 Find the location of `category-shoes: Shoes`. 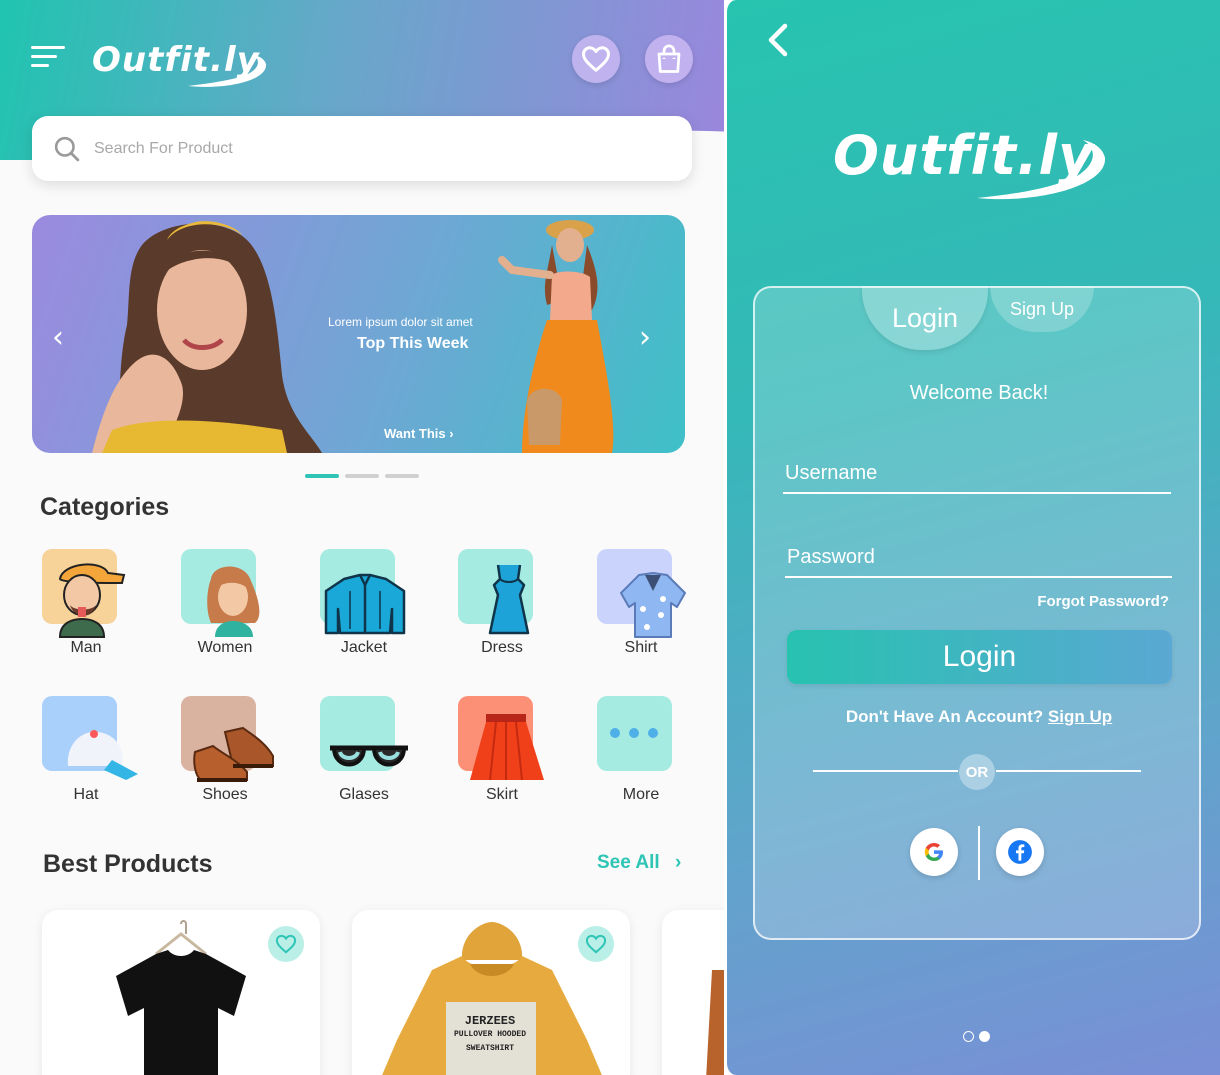

category-shoes: Shoes is located at coordinates (236, 756).